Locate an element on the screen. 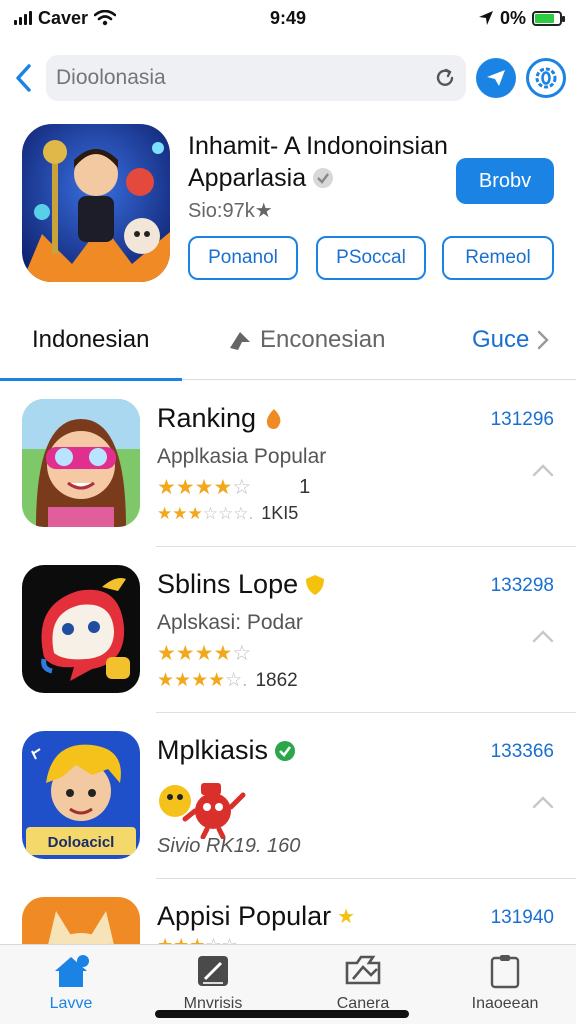 Image resolution: width=576 pixels, height=1024 pixels. cat-avatar-icon is located at coordinates (81, 921).